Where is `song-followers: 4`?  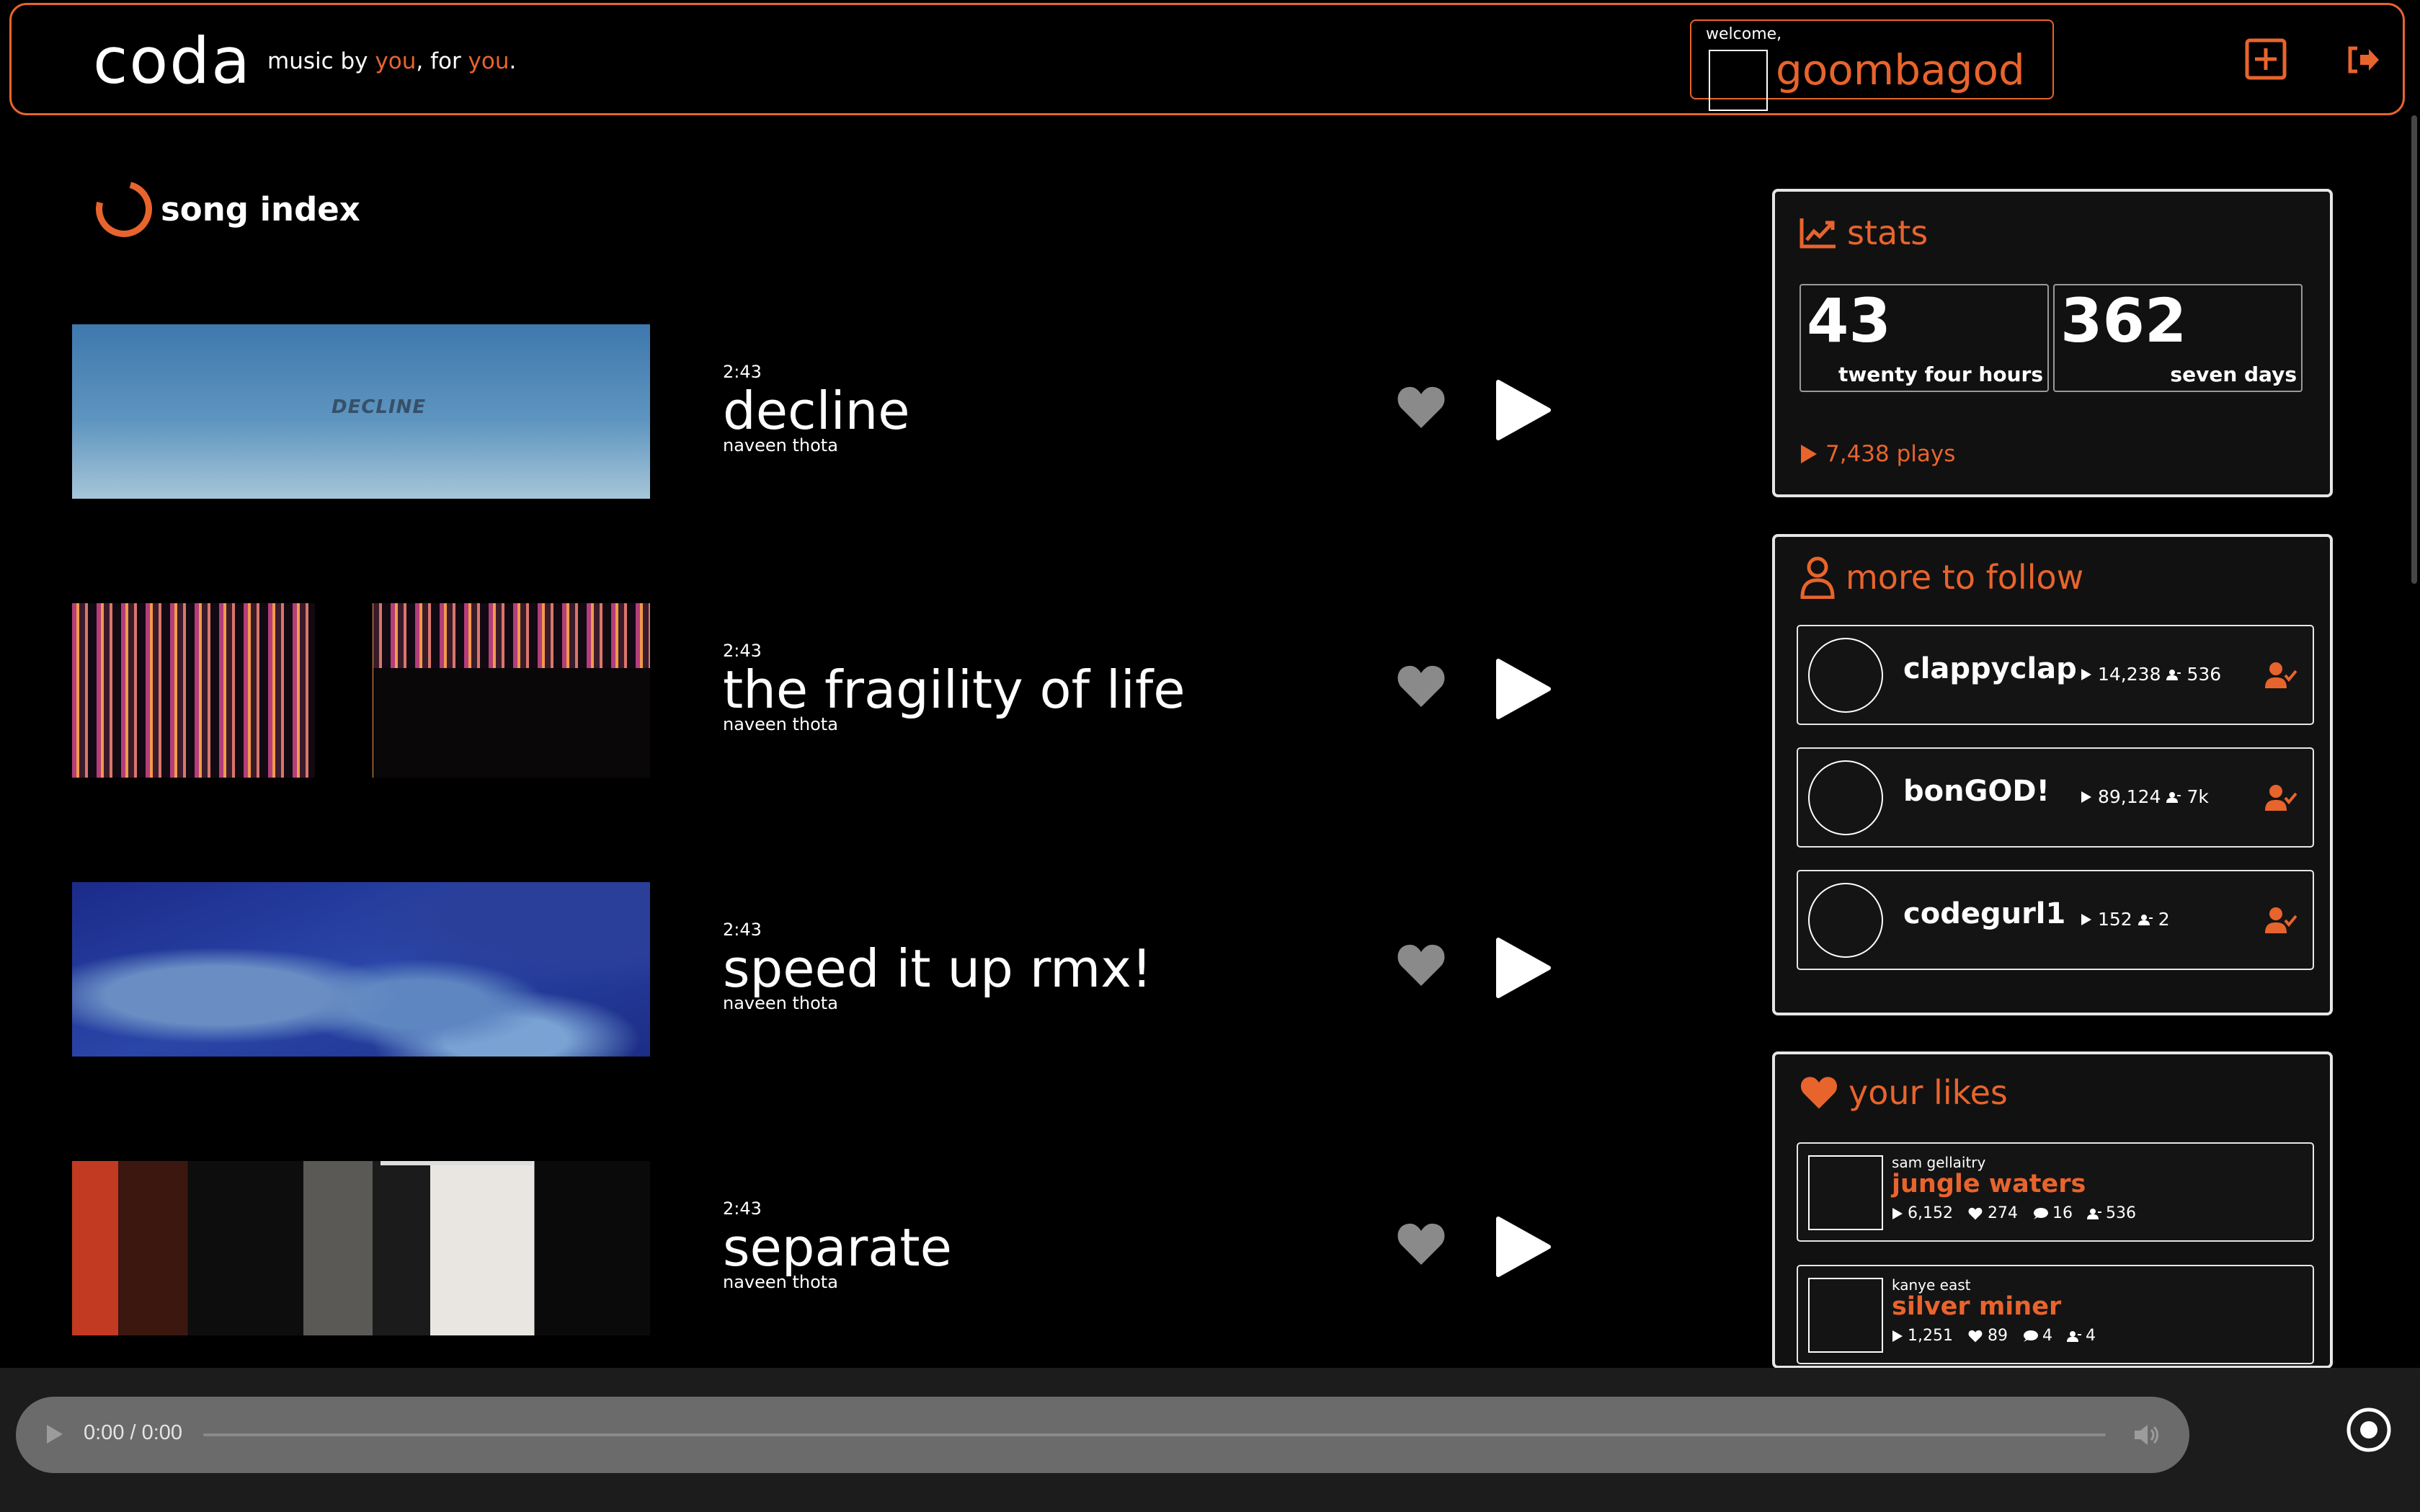 song-followers: 4 is located at coordinates (2090, 1336).